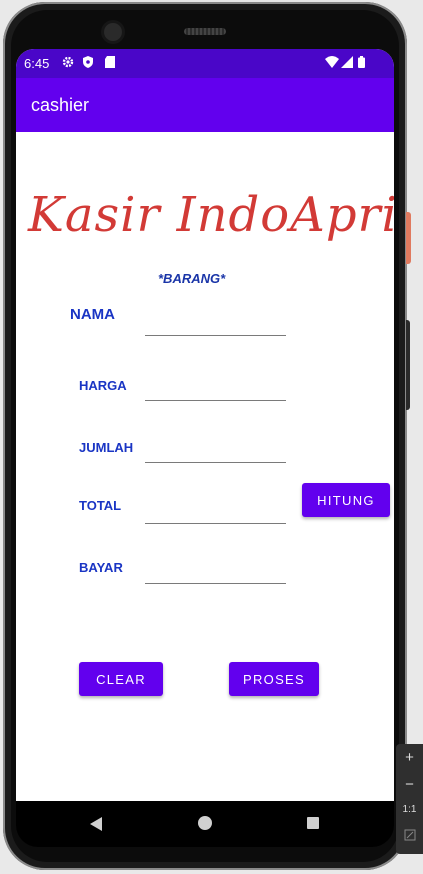  I want to click on hitung-button: HITUNG, so click(346, 500).